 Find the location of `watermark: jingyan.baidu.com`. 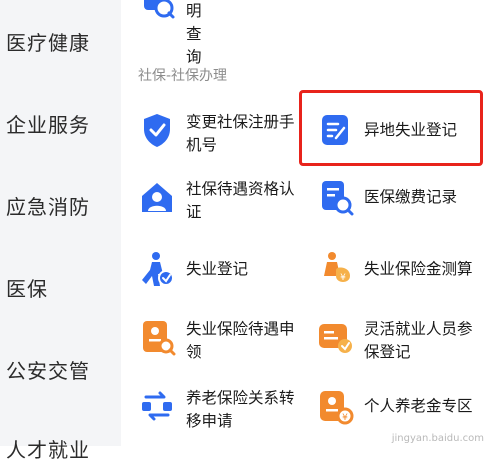

watermark: jingyan.baidu.com is located at coordinates (437, 438).